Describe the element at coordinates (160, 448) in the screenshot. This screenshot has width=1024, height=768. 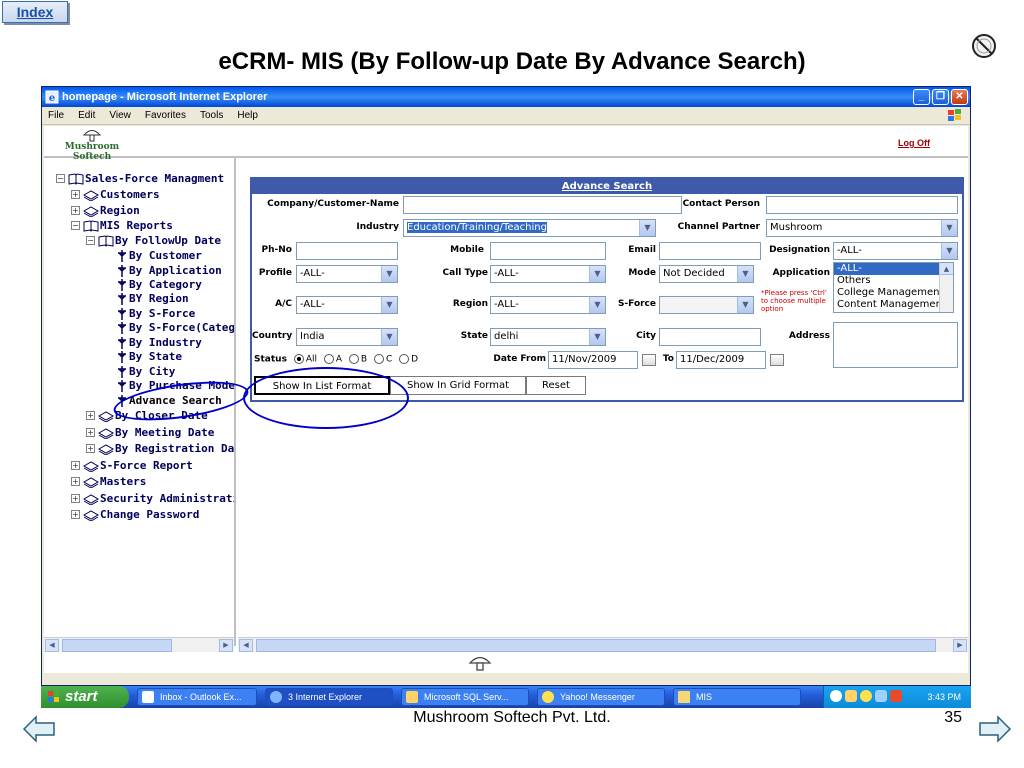
I see `tree-item-by-registration-date: + By Registration Date` at that location.